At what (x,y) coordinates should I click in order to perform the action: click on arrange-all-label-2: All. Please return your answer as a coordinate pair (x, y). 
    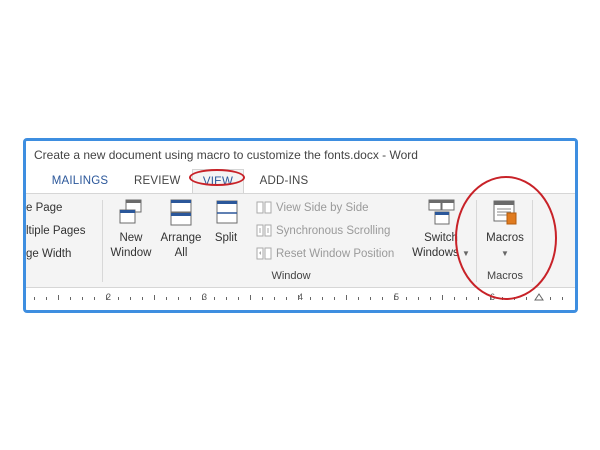
    Looking at the image, I should click on (181, 253).